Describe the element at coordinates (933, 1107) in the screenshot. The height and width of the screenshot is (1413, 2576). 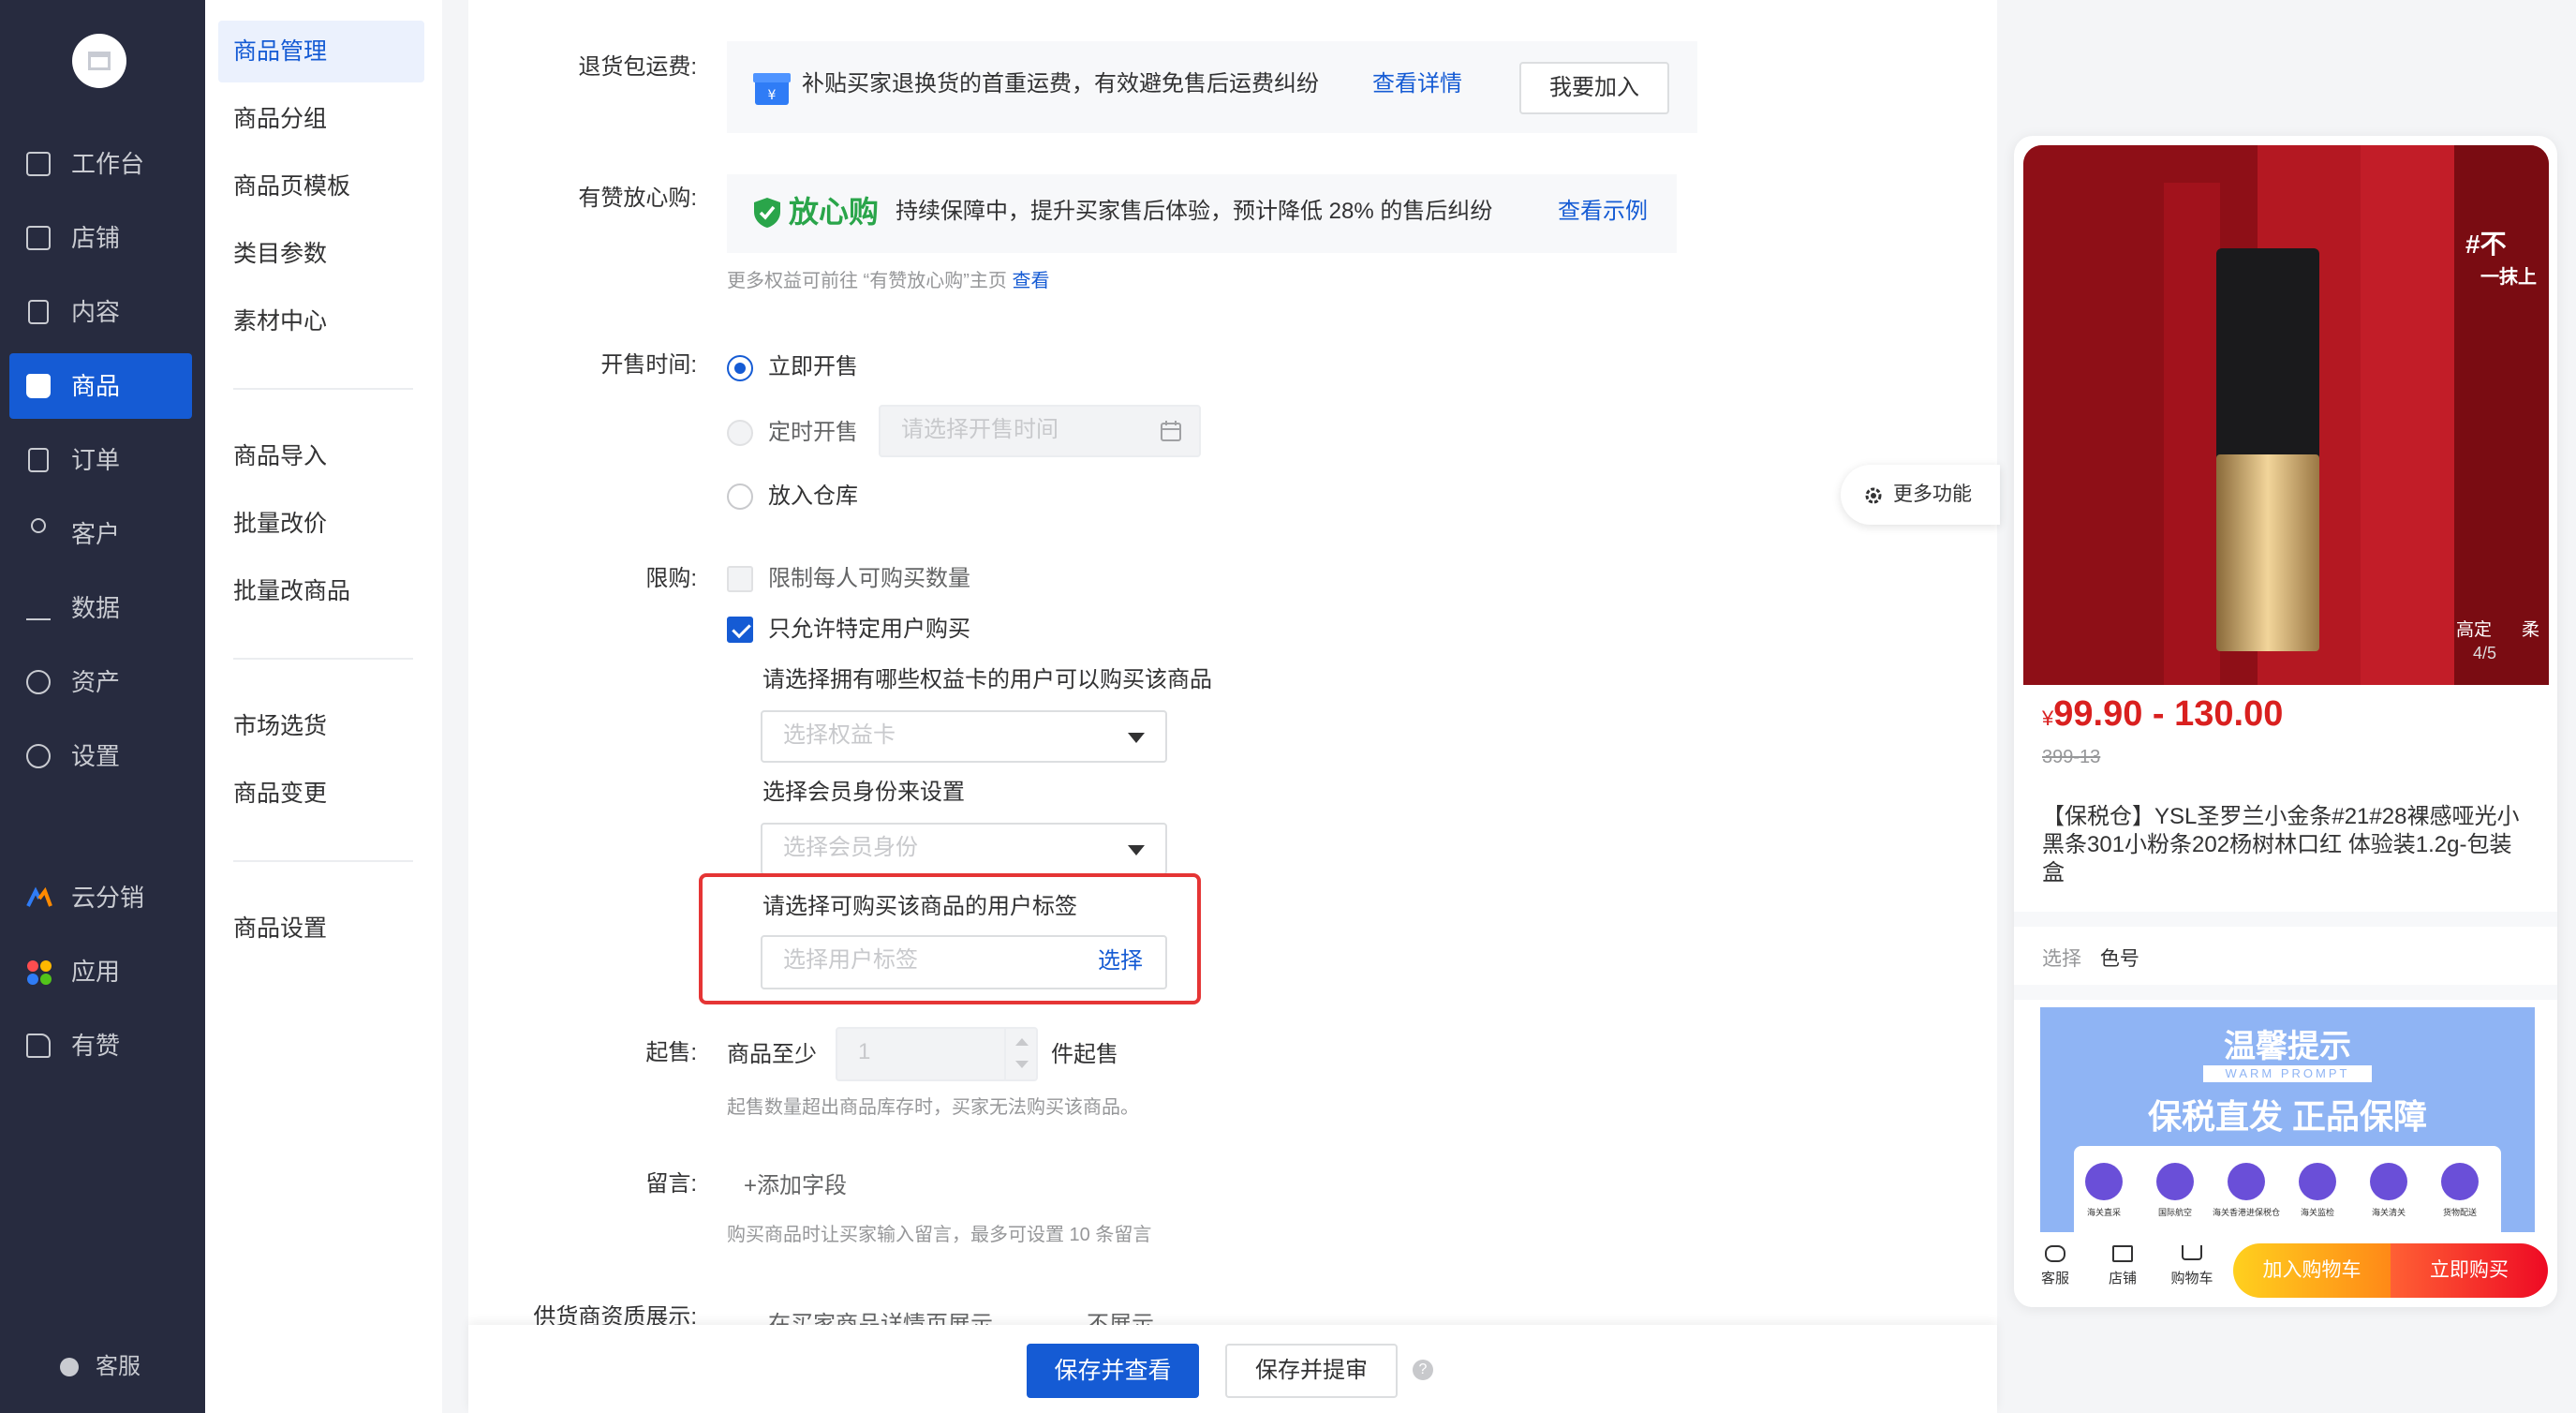
I see `min-sale-hint: 起售数量超出商品库存时，买家无法购买该商品。` at that location.